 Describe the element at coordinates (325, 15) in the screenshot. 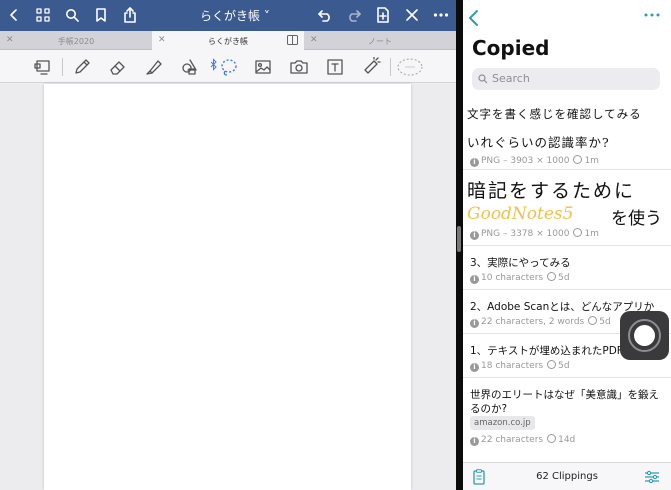

I see `undo-icon` at that location.